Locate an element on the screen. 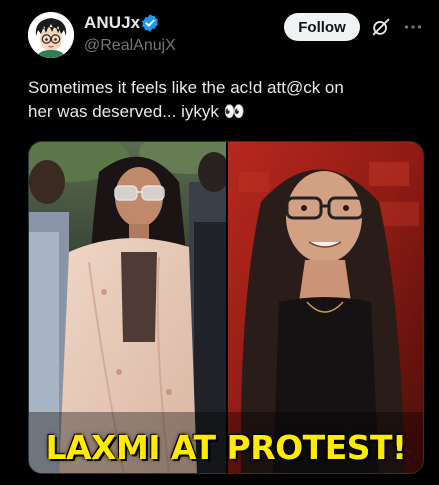 The image size is (439, 485). tweet-header: ANUJx @RealAnujX Follow is located at coordinates (219, 35).